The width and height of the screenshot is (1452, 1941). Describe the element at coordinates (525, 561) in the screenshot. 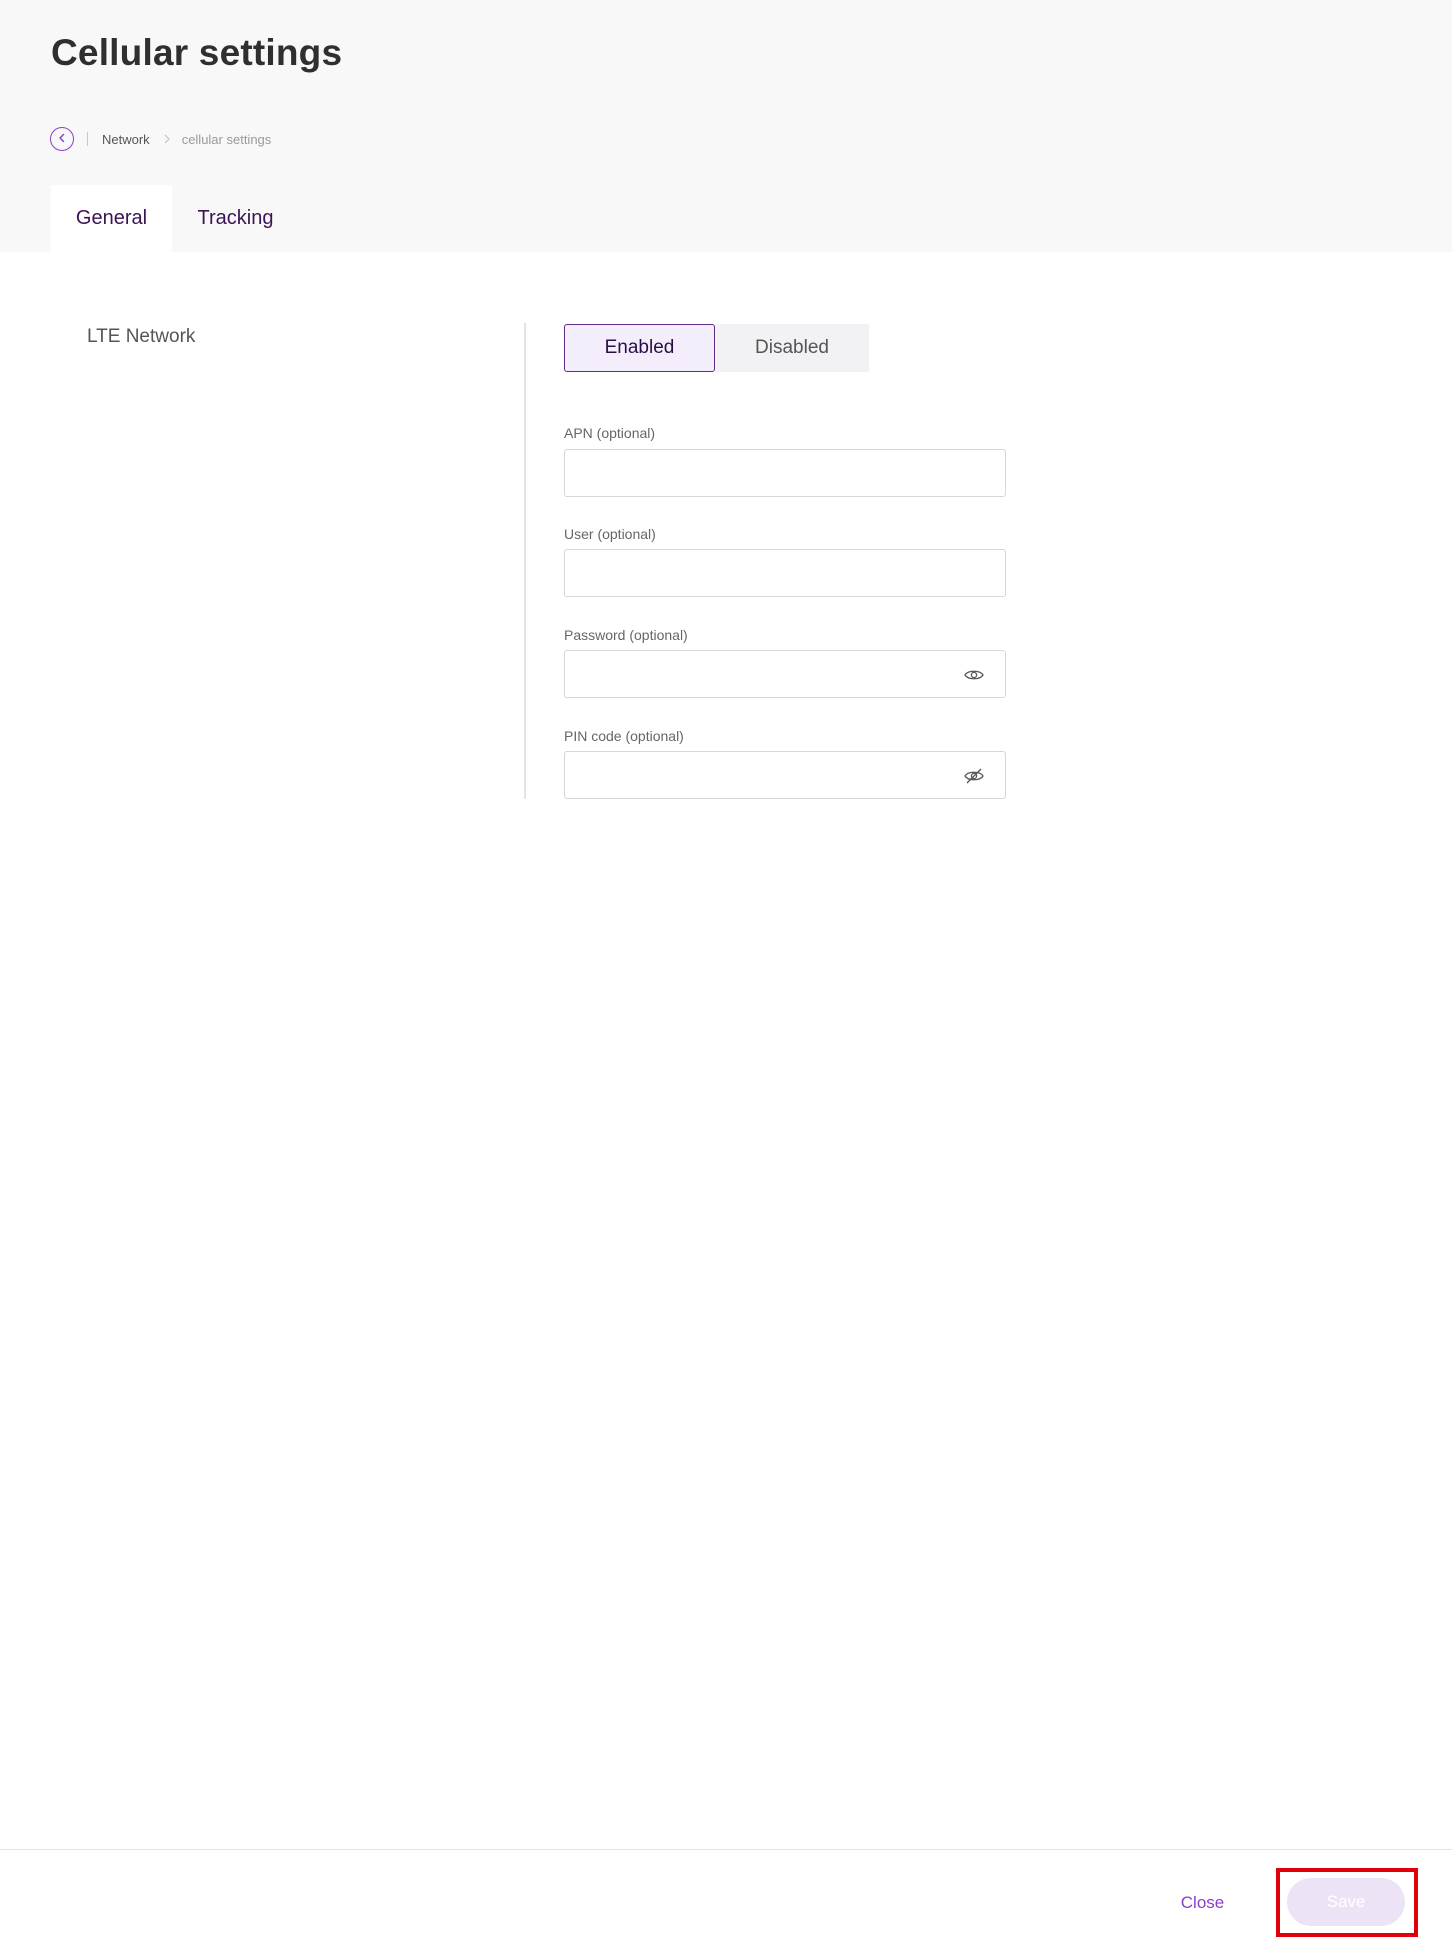

I see `vertical-divider` at that location.